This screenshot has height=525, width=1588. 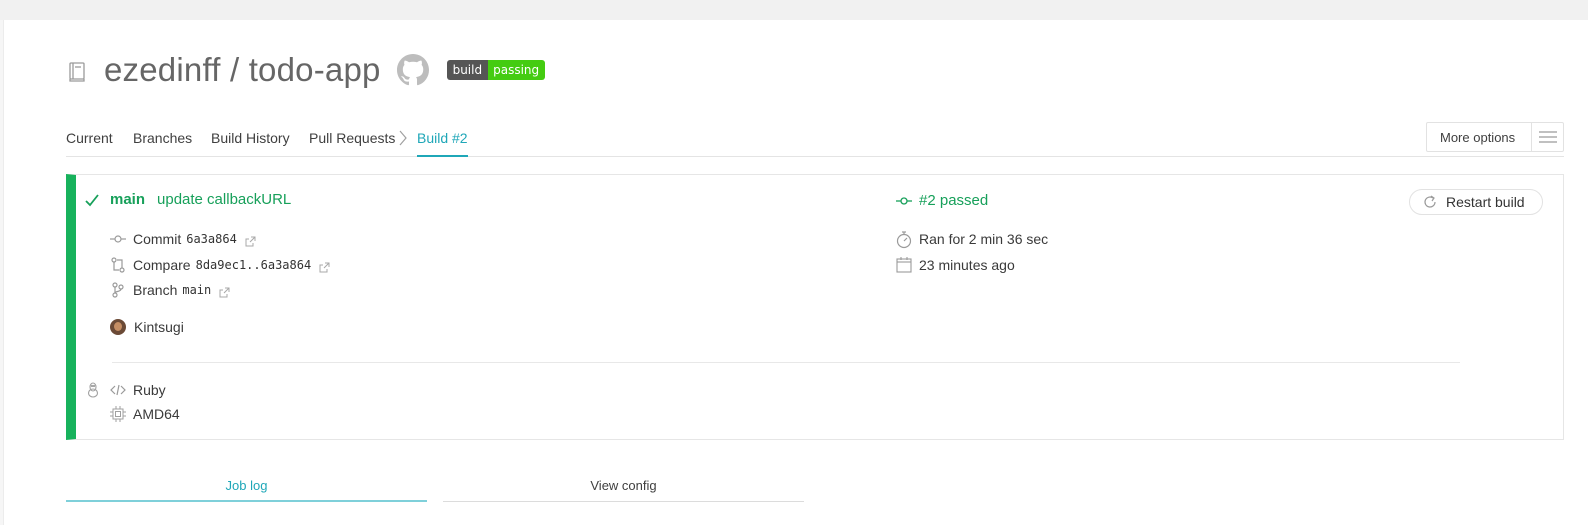 I want to click on compare-range: 8da9ec1..6a3a864, so click(x=254, y=265).